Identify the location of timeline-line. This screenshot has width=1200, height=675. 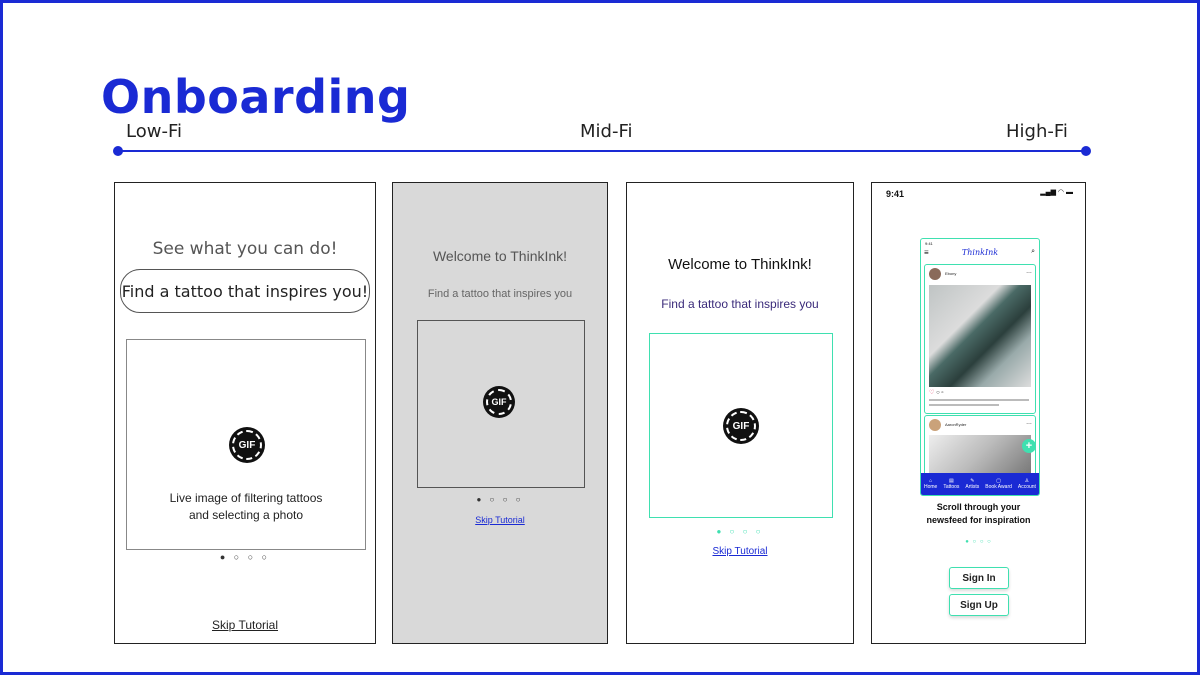
(602, 151).